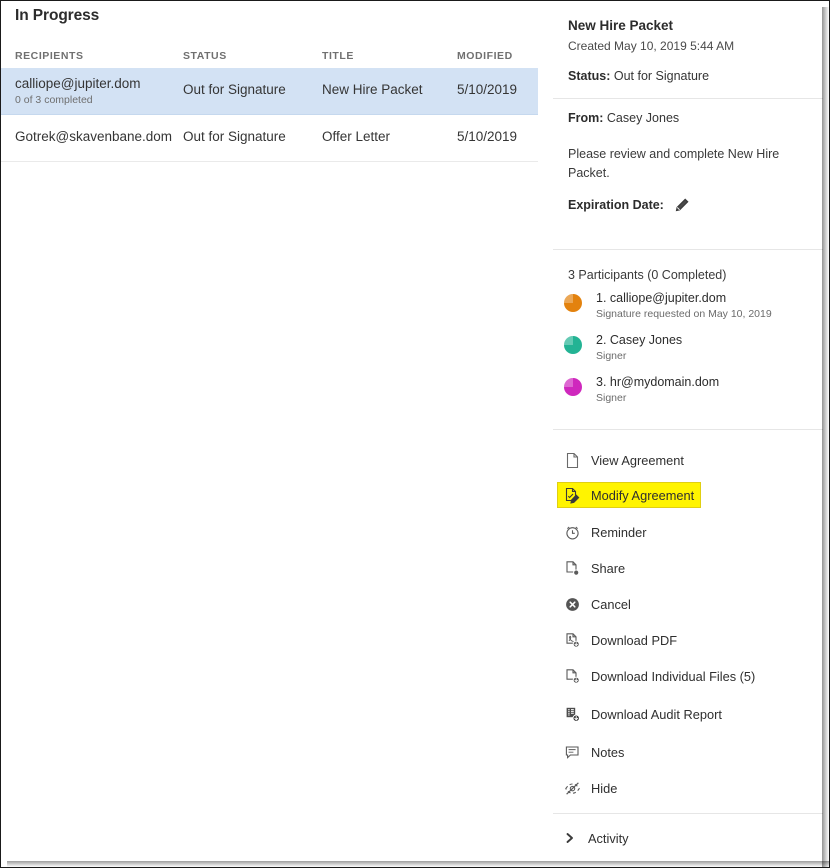 This screenshot has width=830, height=868. Describe the element at coordinates (643, 495) in the screenshot. I see `action-label: Modify Agreement` at that location.